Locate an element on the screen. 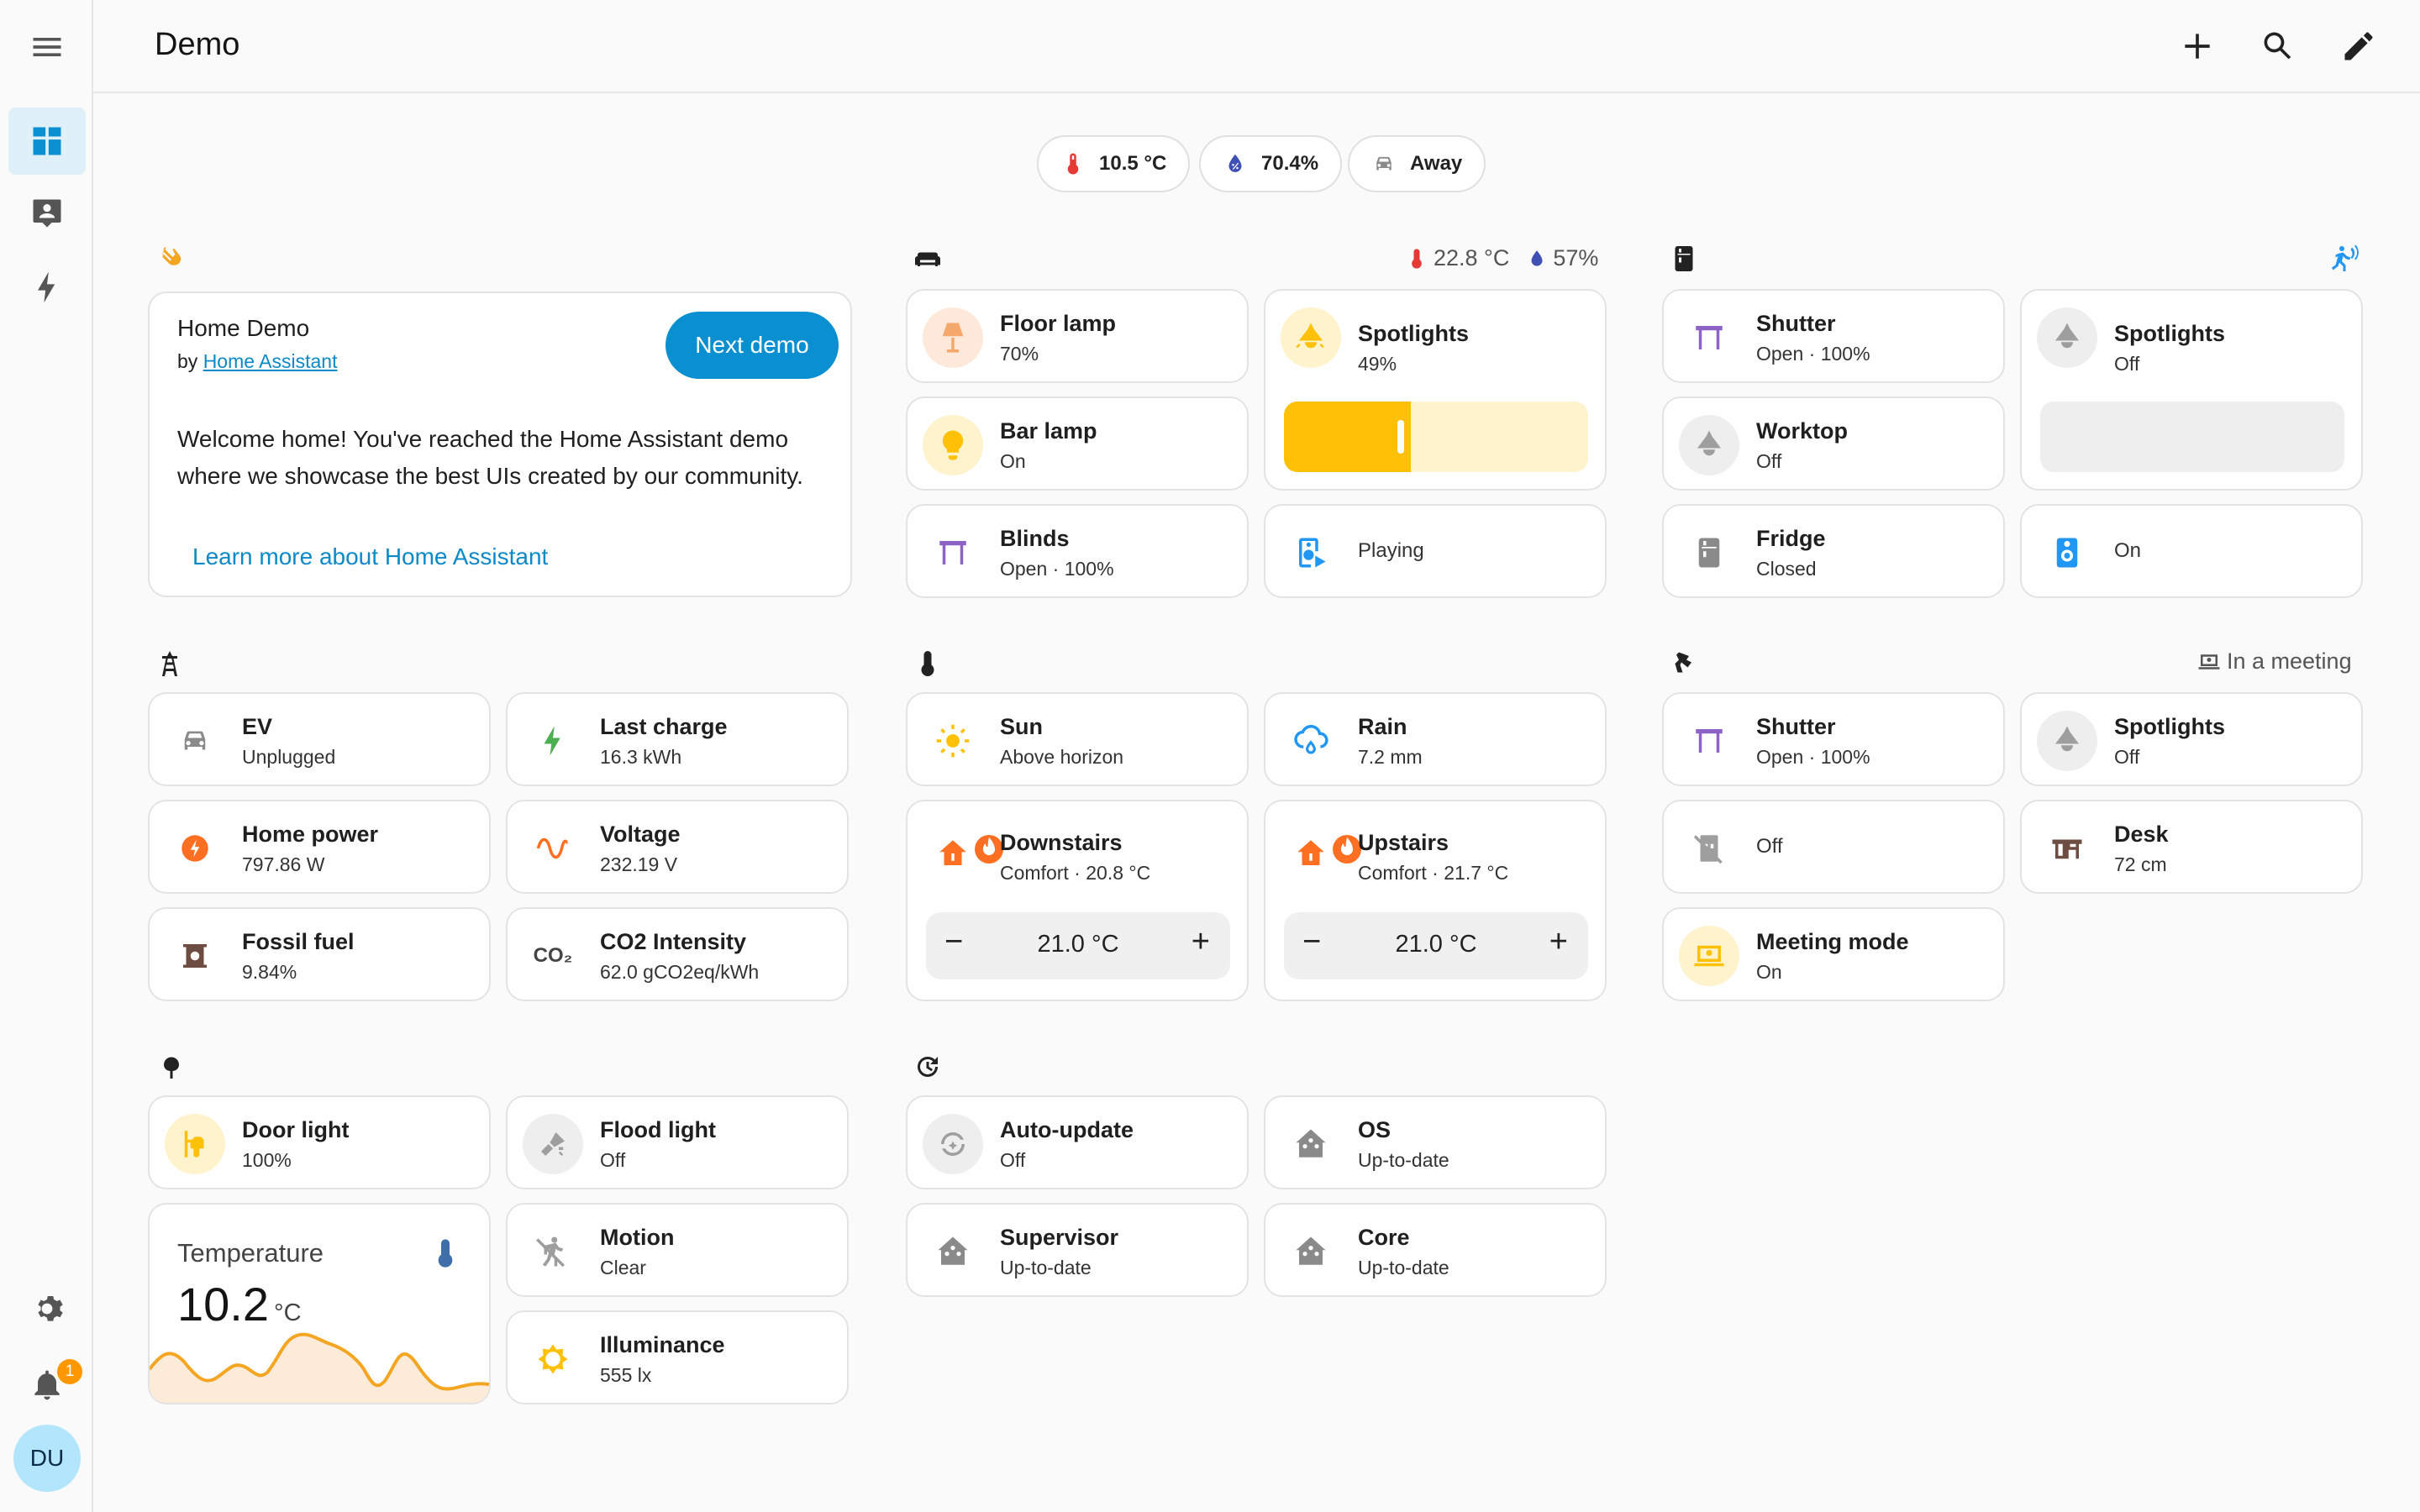 The height and width of the screenshot is (1512, 2420). tile-motion: Motion Clear is located at coordinates (677, 1250).